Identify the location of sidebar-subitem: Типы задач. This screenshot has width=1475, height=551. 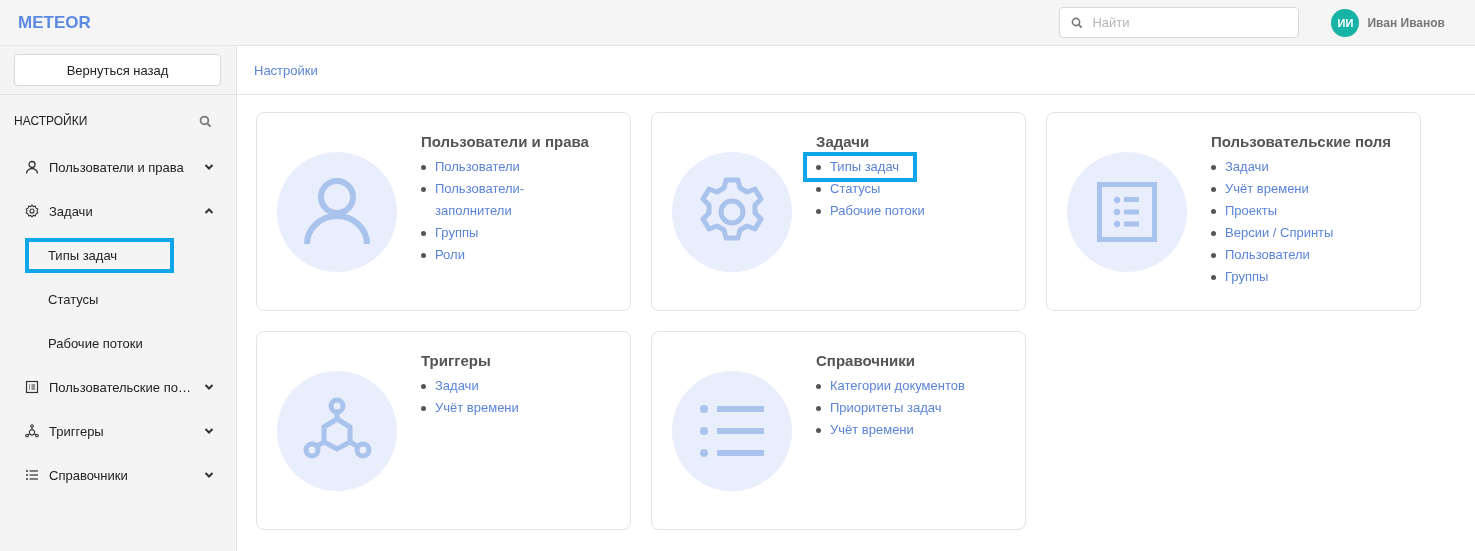
(99, 255).